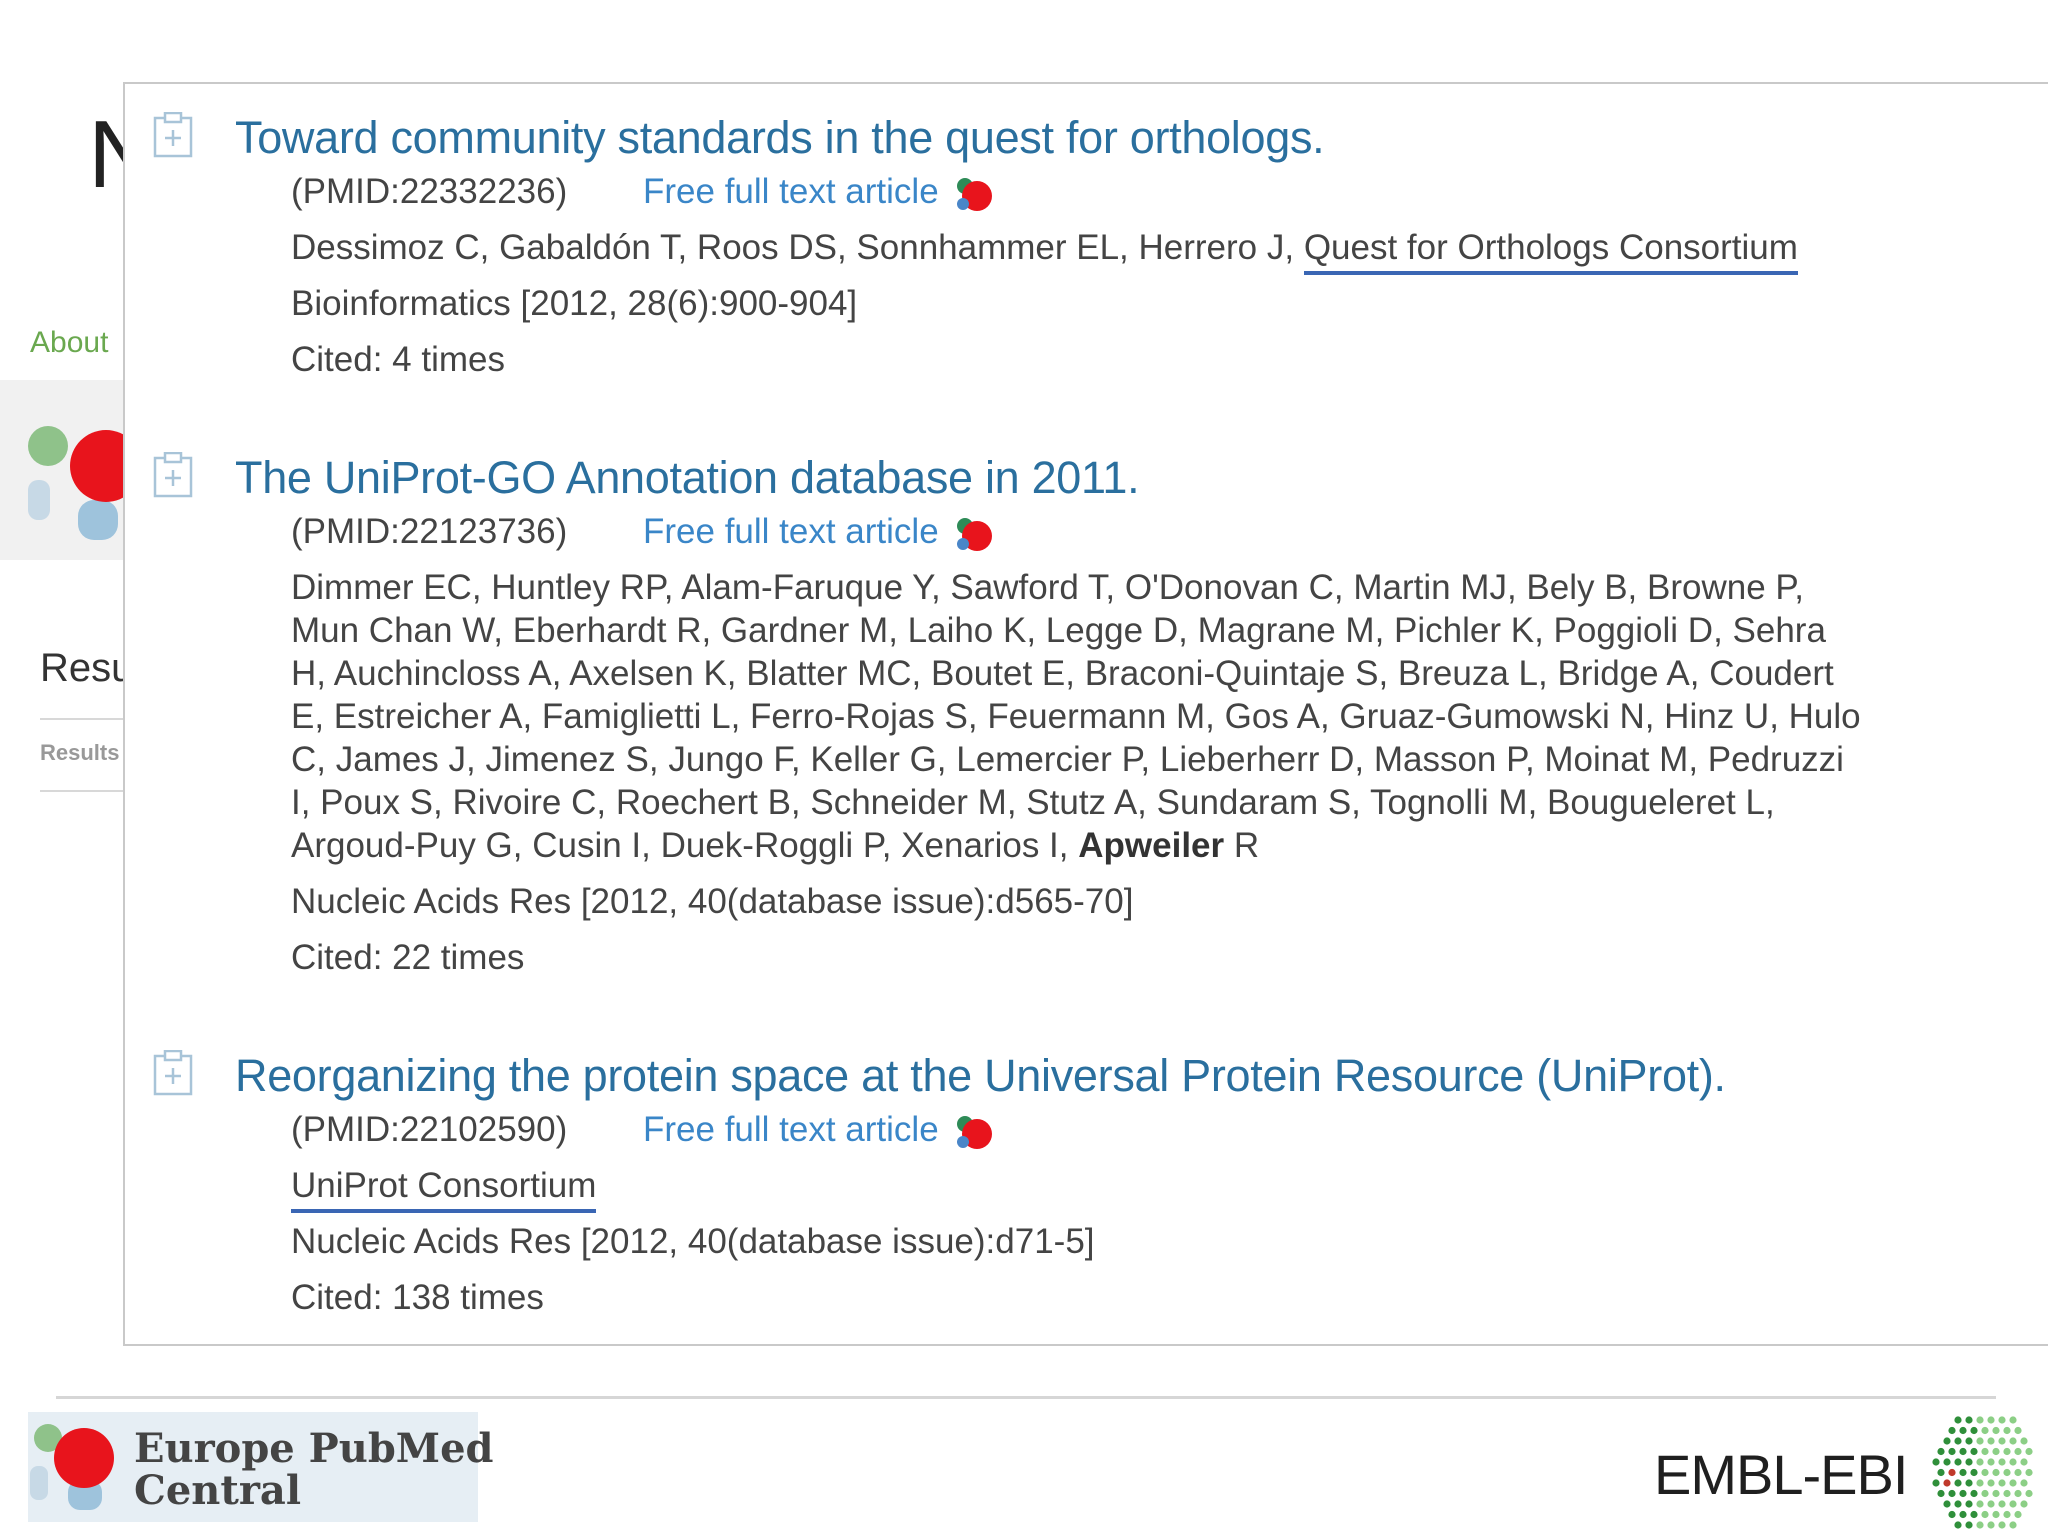 This screenshot has height=1536, width=2048. What do you see at coordinates (72, 1467) in the screenshot?
I see `epmc-logo-icon` at bounding box center [72, 1467].